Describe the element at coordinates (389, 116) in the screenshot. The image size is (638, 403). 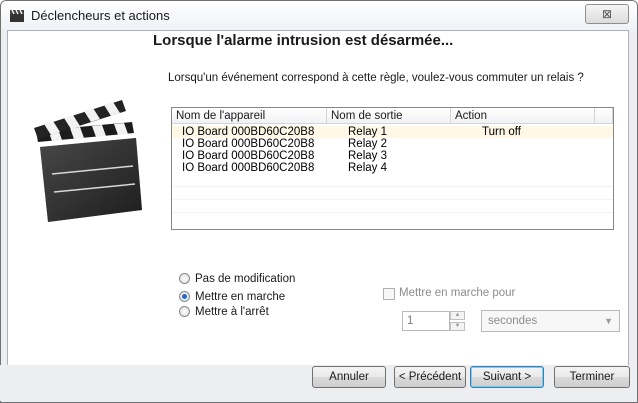
I see `column-output-name: Nom de sortie` at that location.